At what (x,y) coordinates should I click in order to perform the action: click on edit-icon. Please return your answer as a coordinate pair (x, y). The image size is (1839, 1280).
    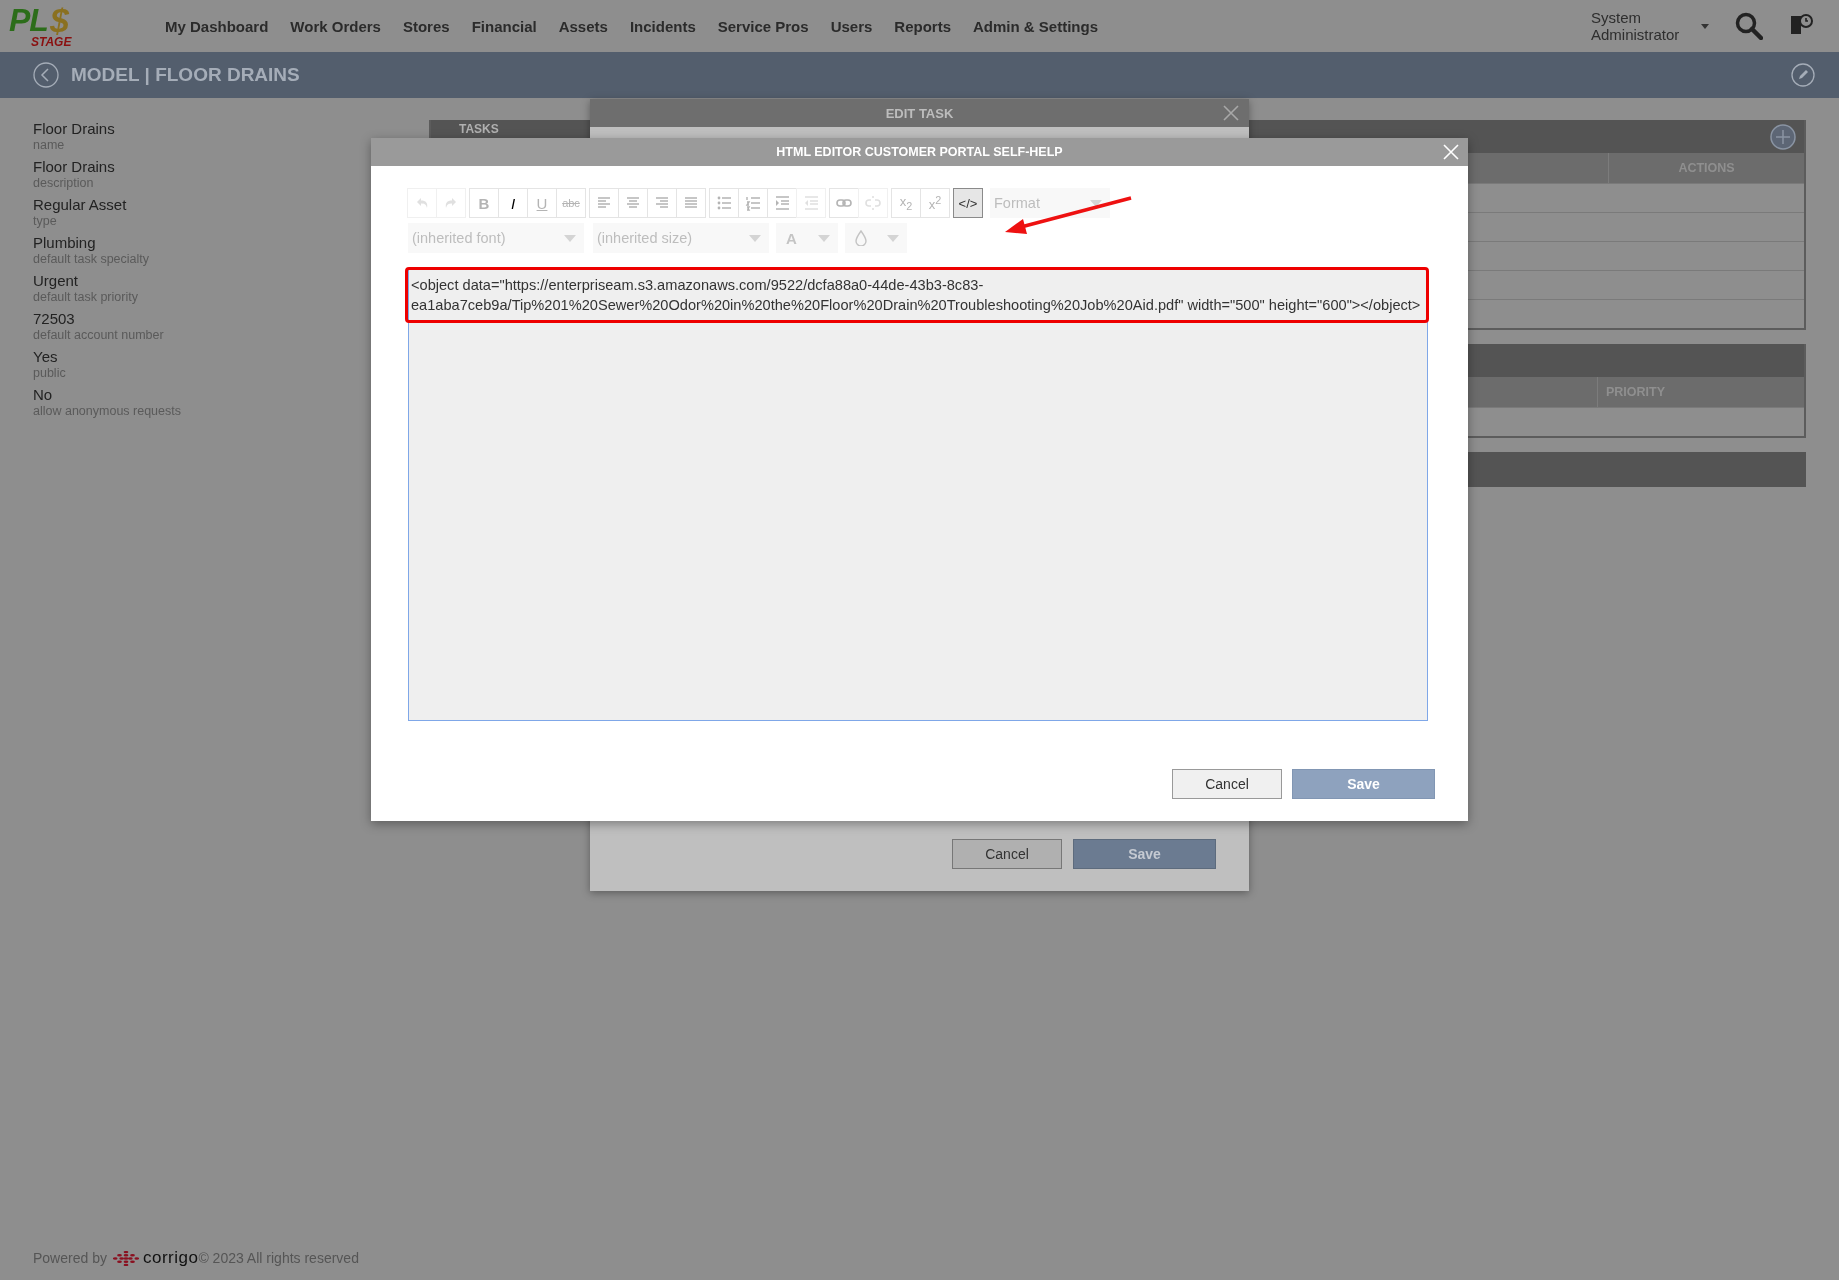
    Looking at the image, I should click on (1803, 75).